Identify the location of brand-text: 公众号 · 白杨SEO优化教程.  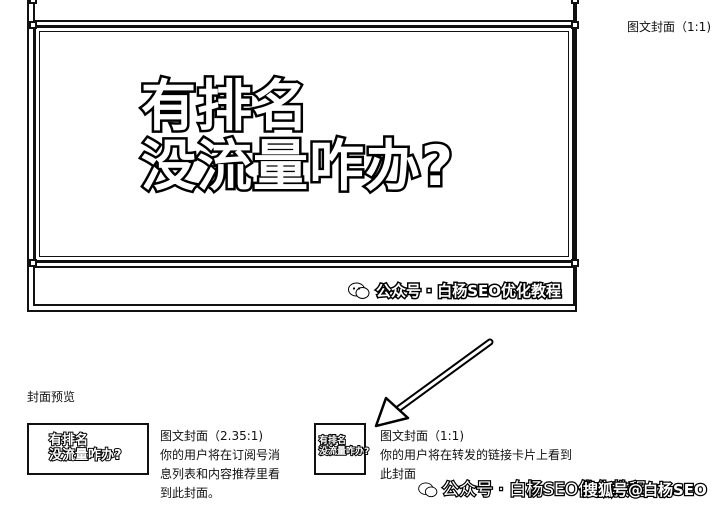
(469, 291).